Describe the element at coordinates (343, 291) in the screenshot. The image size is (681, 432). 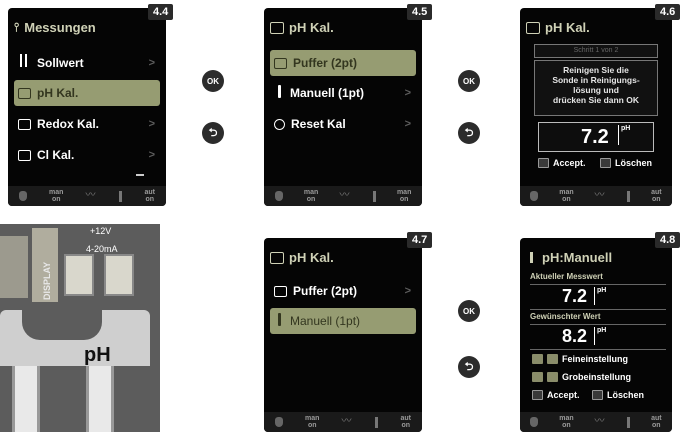
I see `menu-item-puffer: Puffer (2pt) >` at that location.